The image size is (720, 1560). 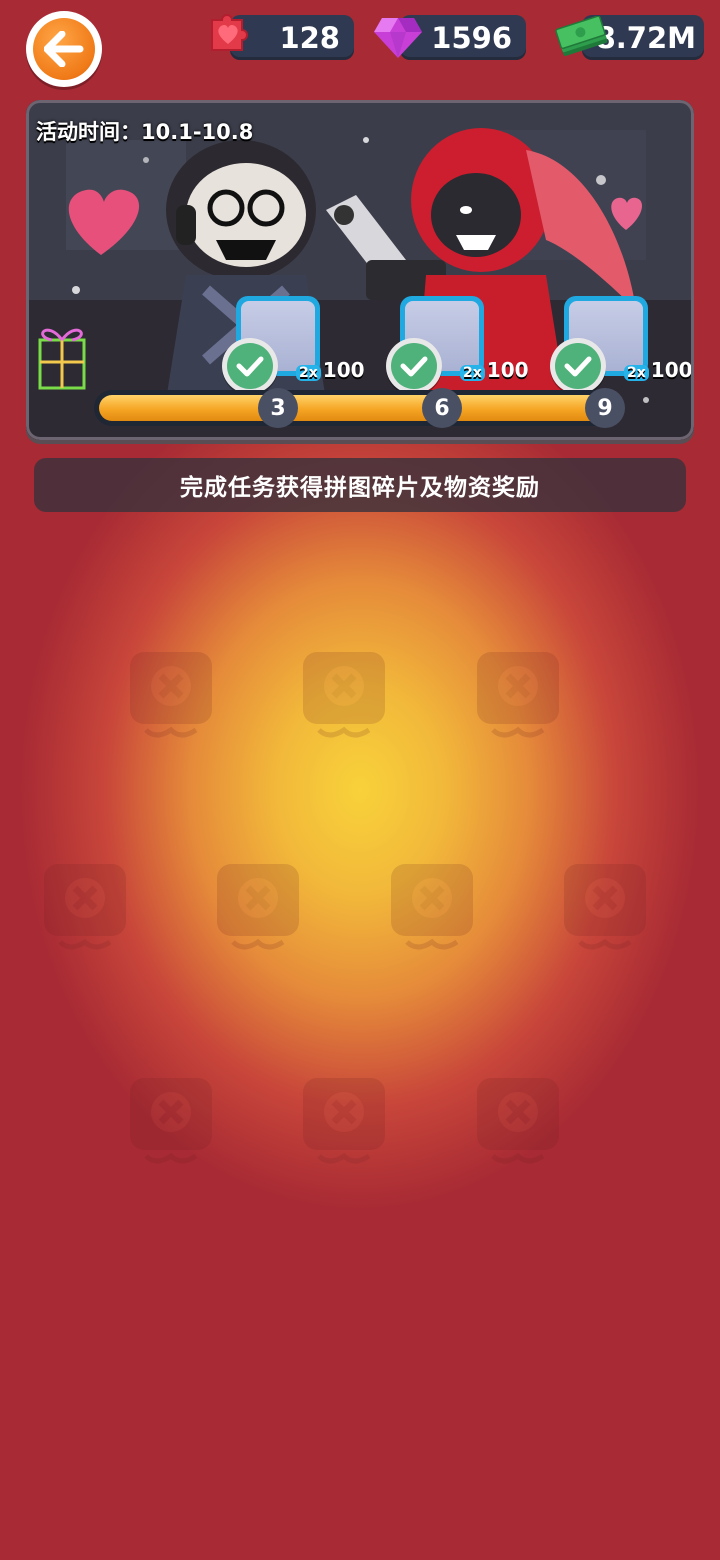 I want to click on back-button, so click(x=64, y=49).